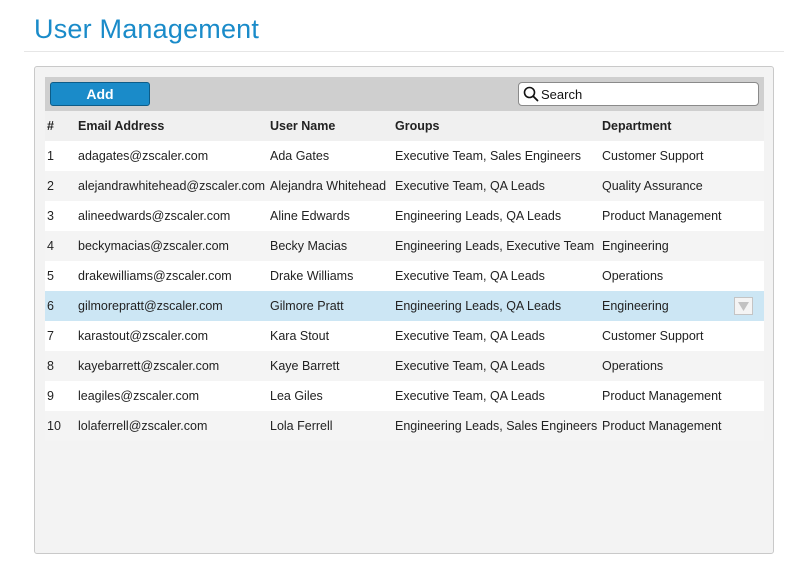 This screenshot has width=811, height=582. Describe the element at coordinates (531, 94) in the screenshot. I see `search-icon` at that location.